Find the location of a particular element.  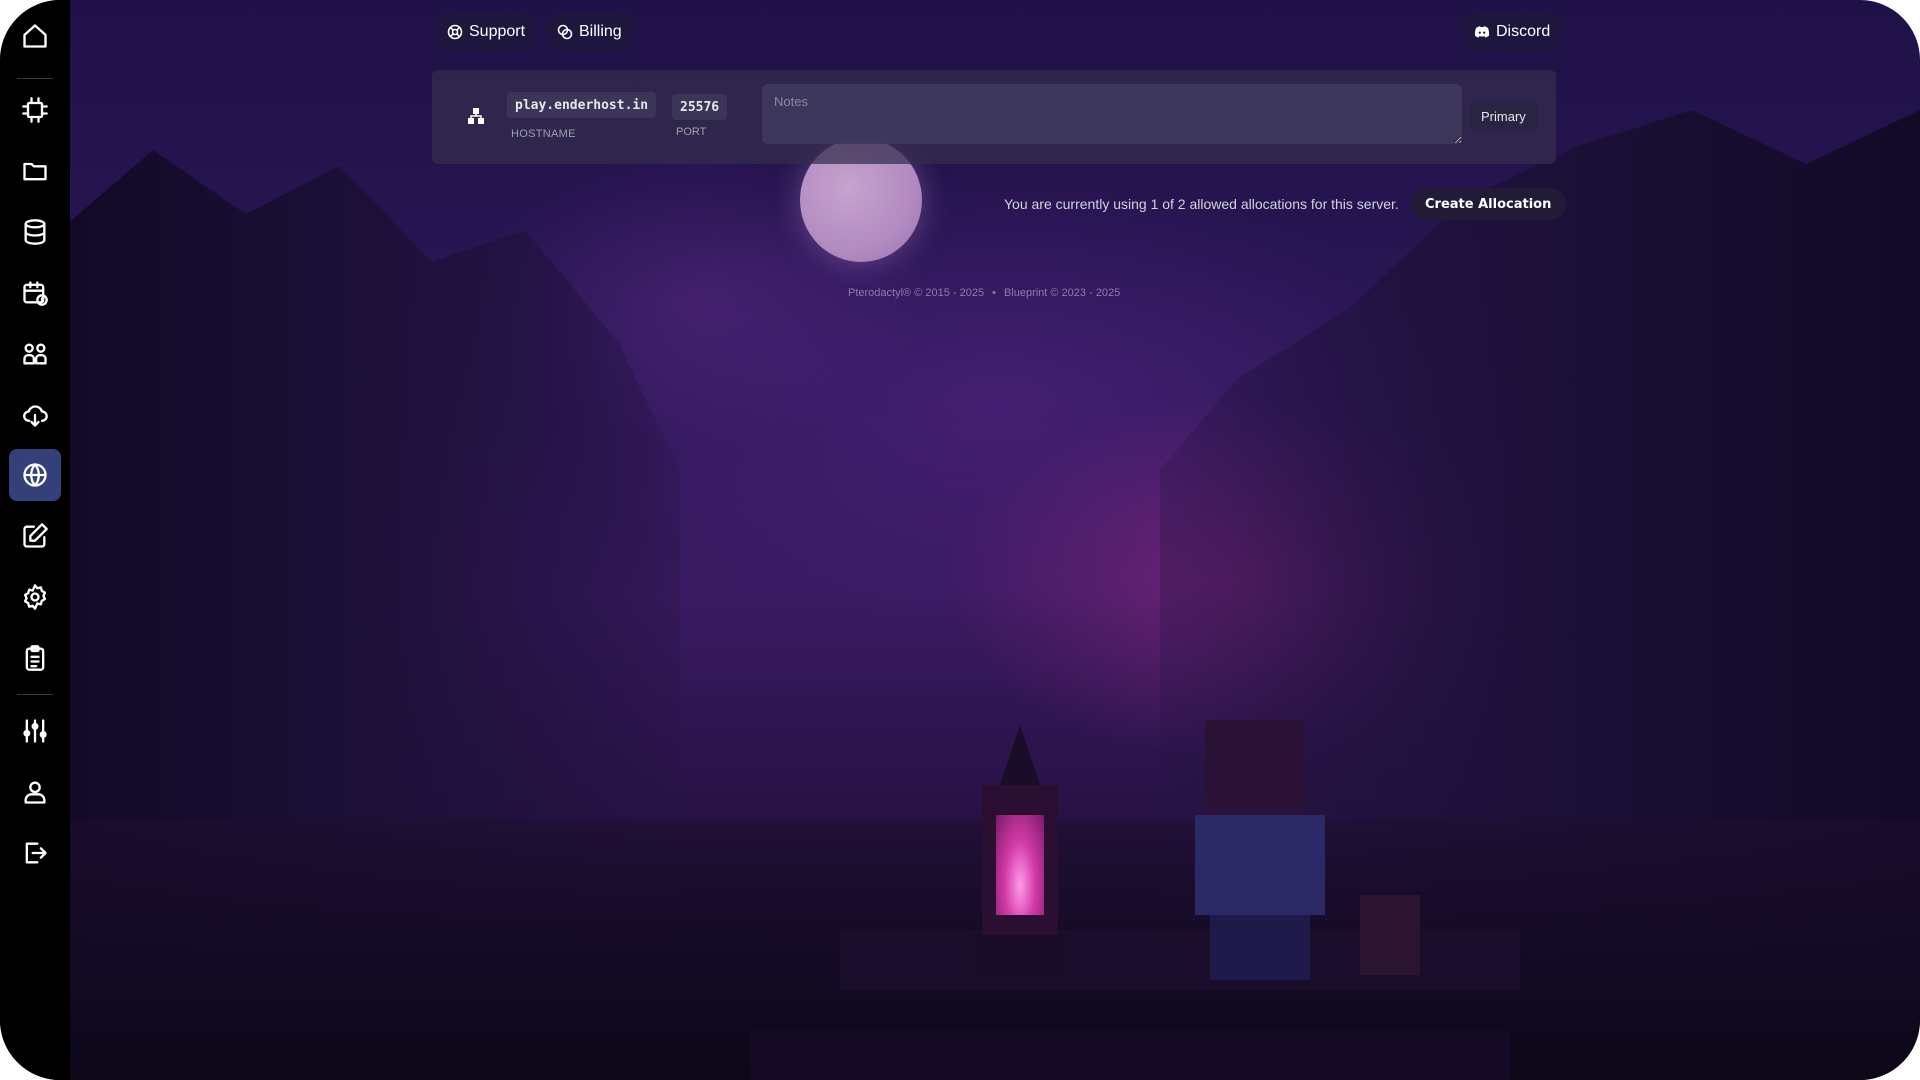

sidebar-item-activity is located at coordinates (35, 658).